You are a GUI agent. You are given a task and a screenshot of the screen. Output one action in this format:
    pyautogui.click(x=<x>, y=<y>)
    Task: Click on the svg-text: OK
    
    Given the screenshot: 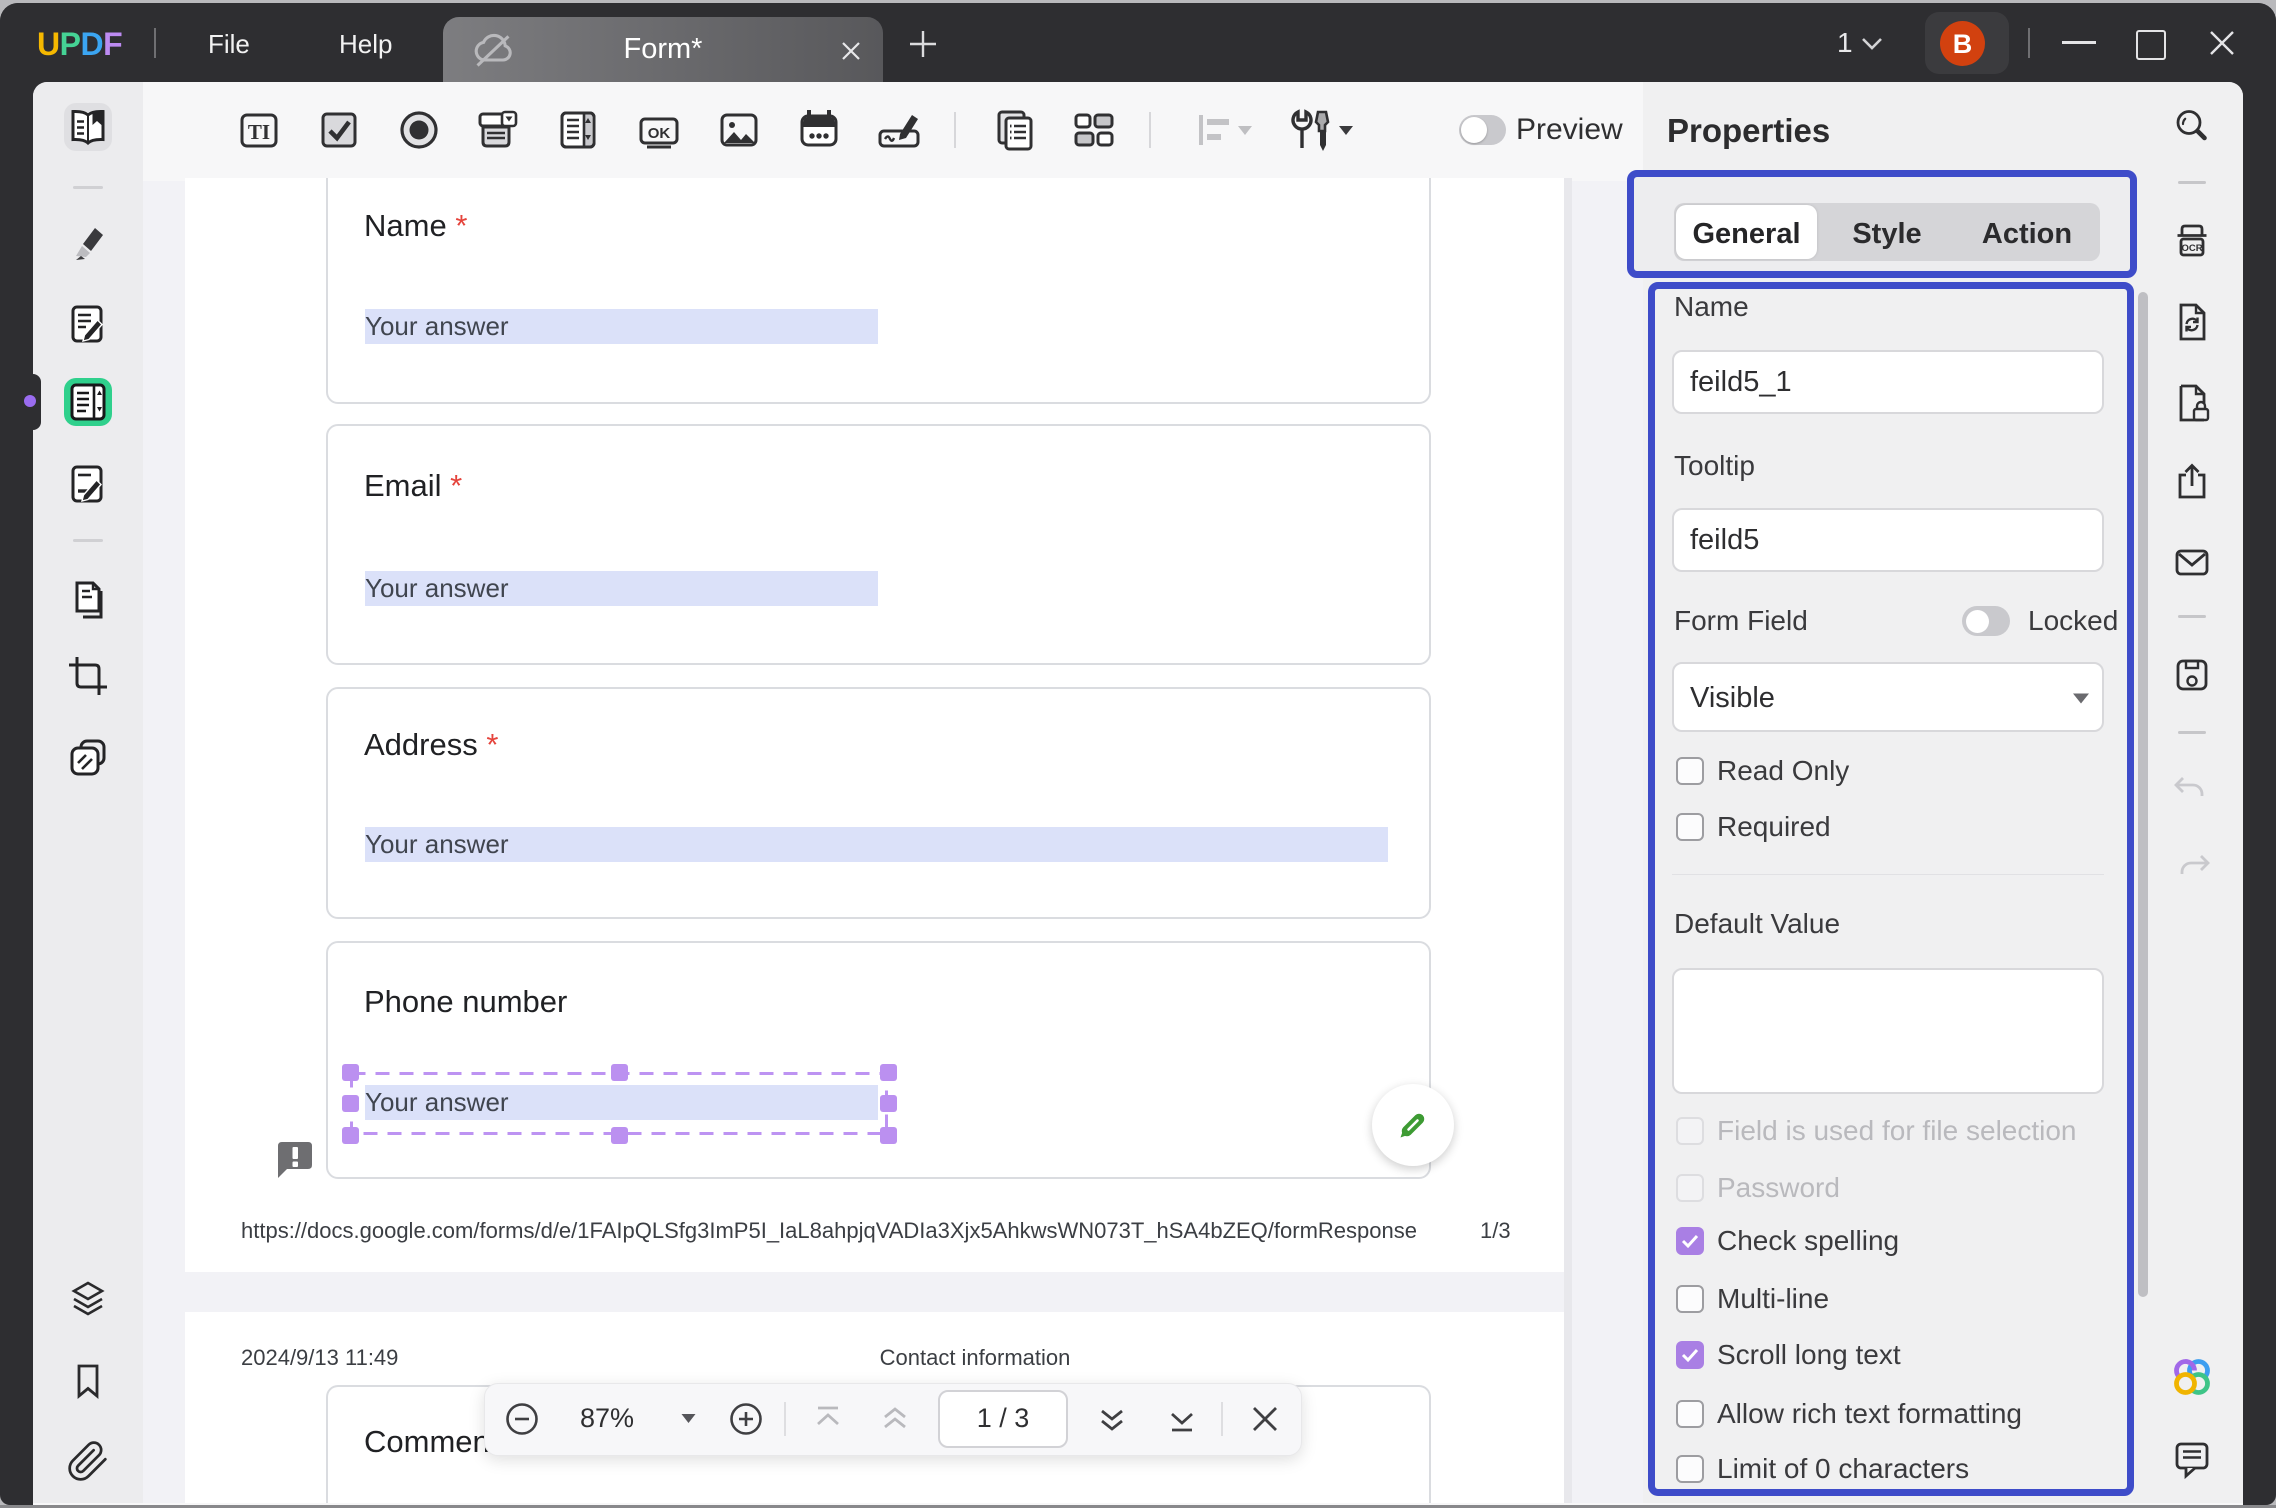 What is the action you would take?
    pyautogui.click(x=659, y=133)
    